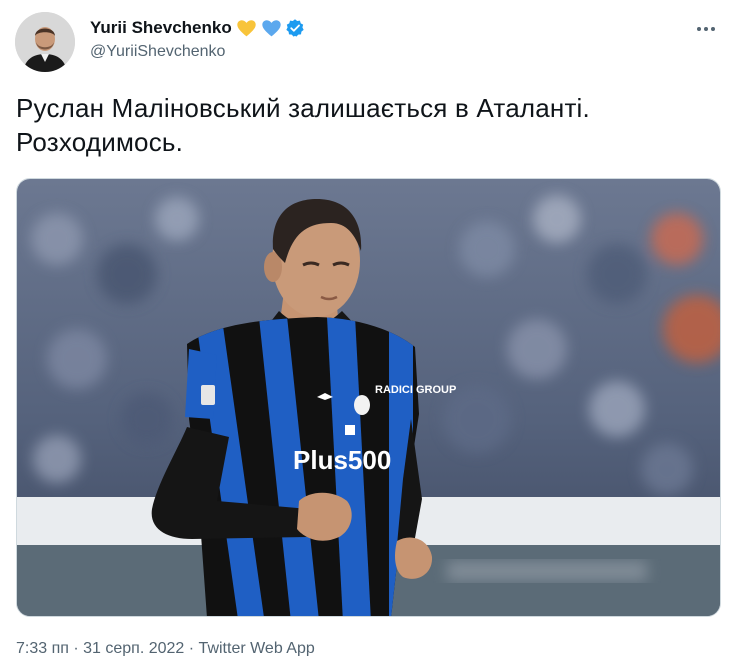 This screenshot has height=656, width=742. I want to click on tweet-text-line: Розходимось., so click(100, 142).